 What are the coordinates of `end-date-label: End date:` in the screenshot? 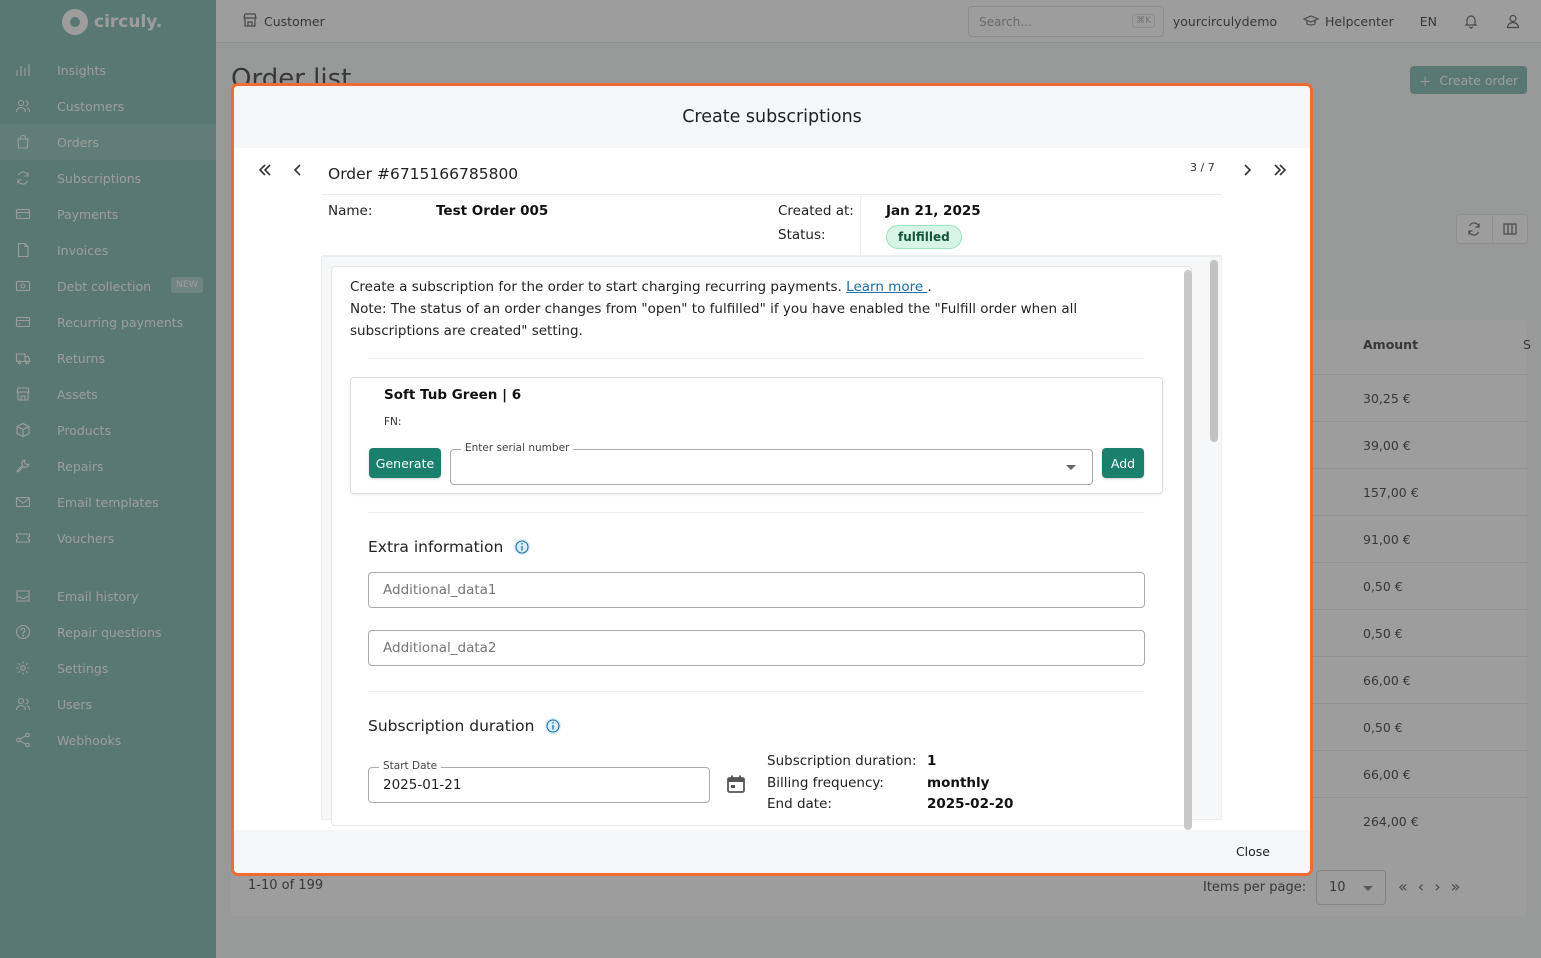 It's located at (799, 804).